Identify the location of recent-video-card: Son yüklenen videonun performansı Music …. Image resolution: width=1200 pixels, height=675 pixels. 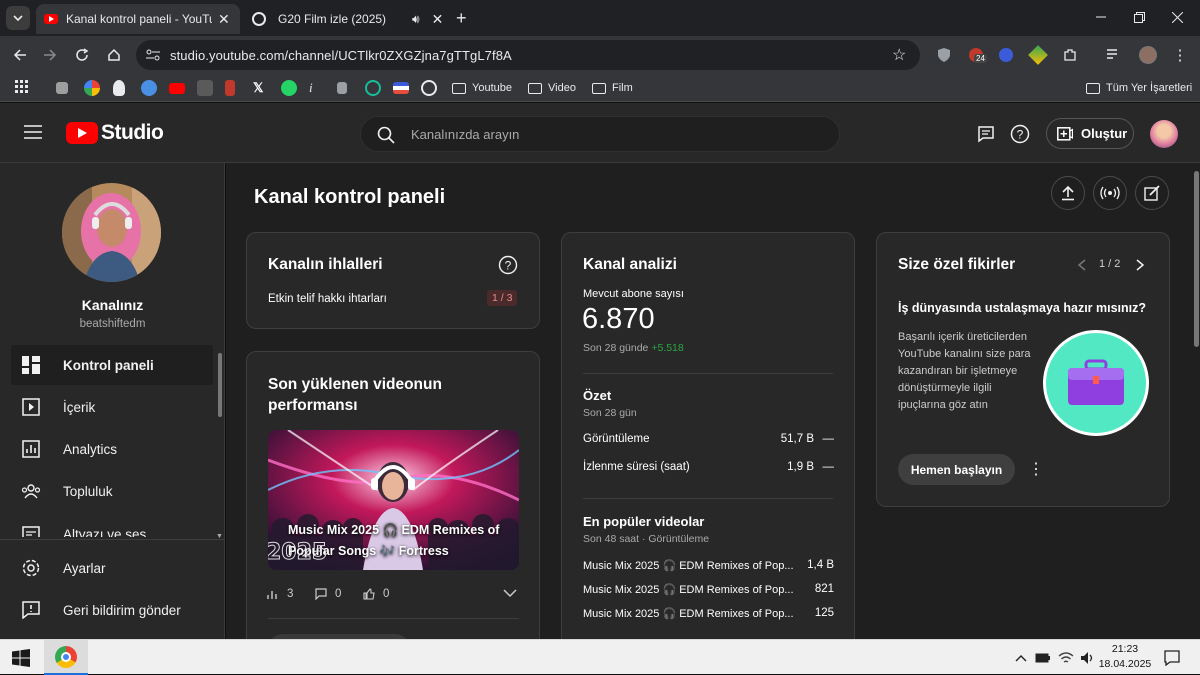
(393, 495).